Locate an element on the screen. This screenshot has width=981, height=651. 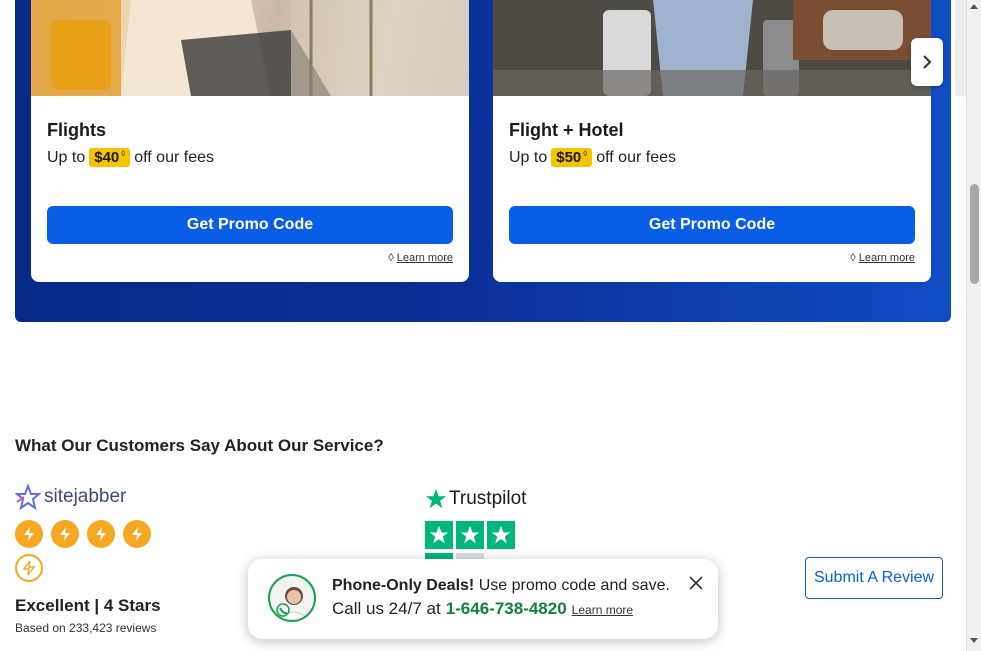
discount-badge: $40 ◊ is located at coordinates (110, 157).